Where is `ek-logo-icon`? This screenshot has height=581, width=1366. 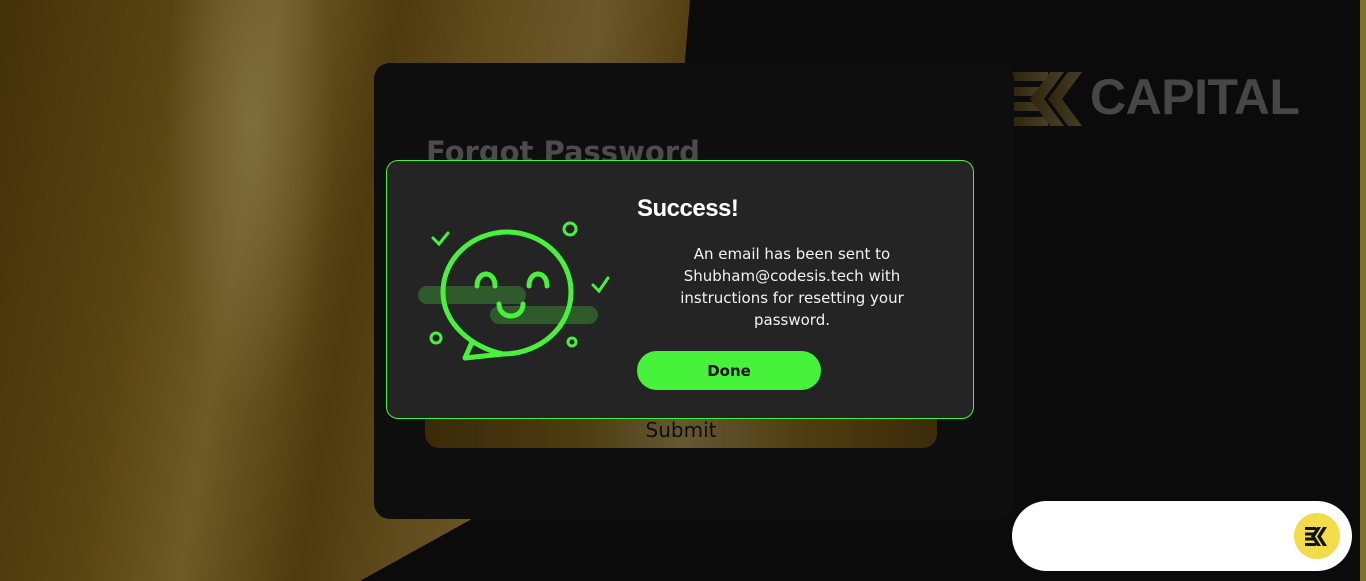
ek-logo-icon is located at coordinates (1316, 536).